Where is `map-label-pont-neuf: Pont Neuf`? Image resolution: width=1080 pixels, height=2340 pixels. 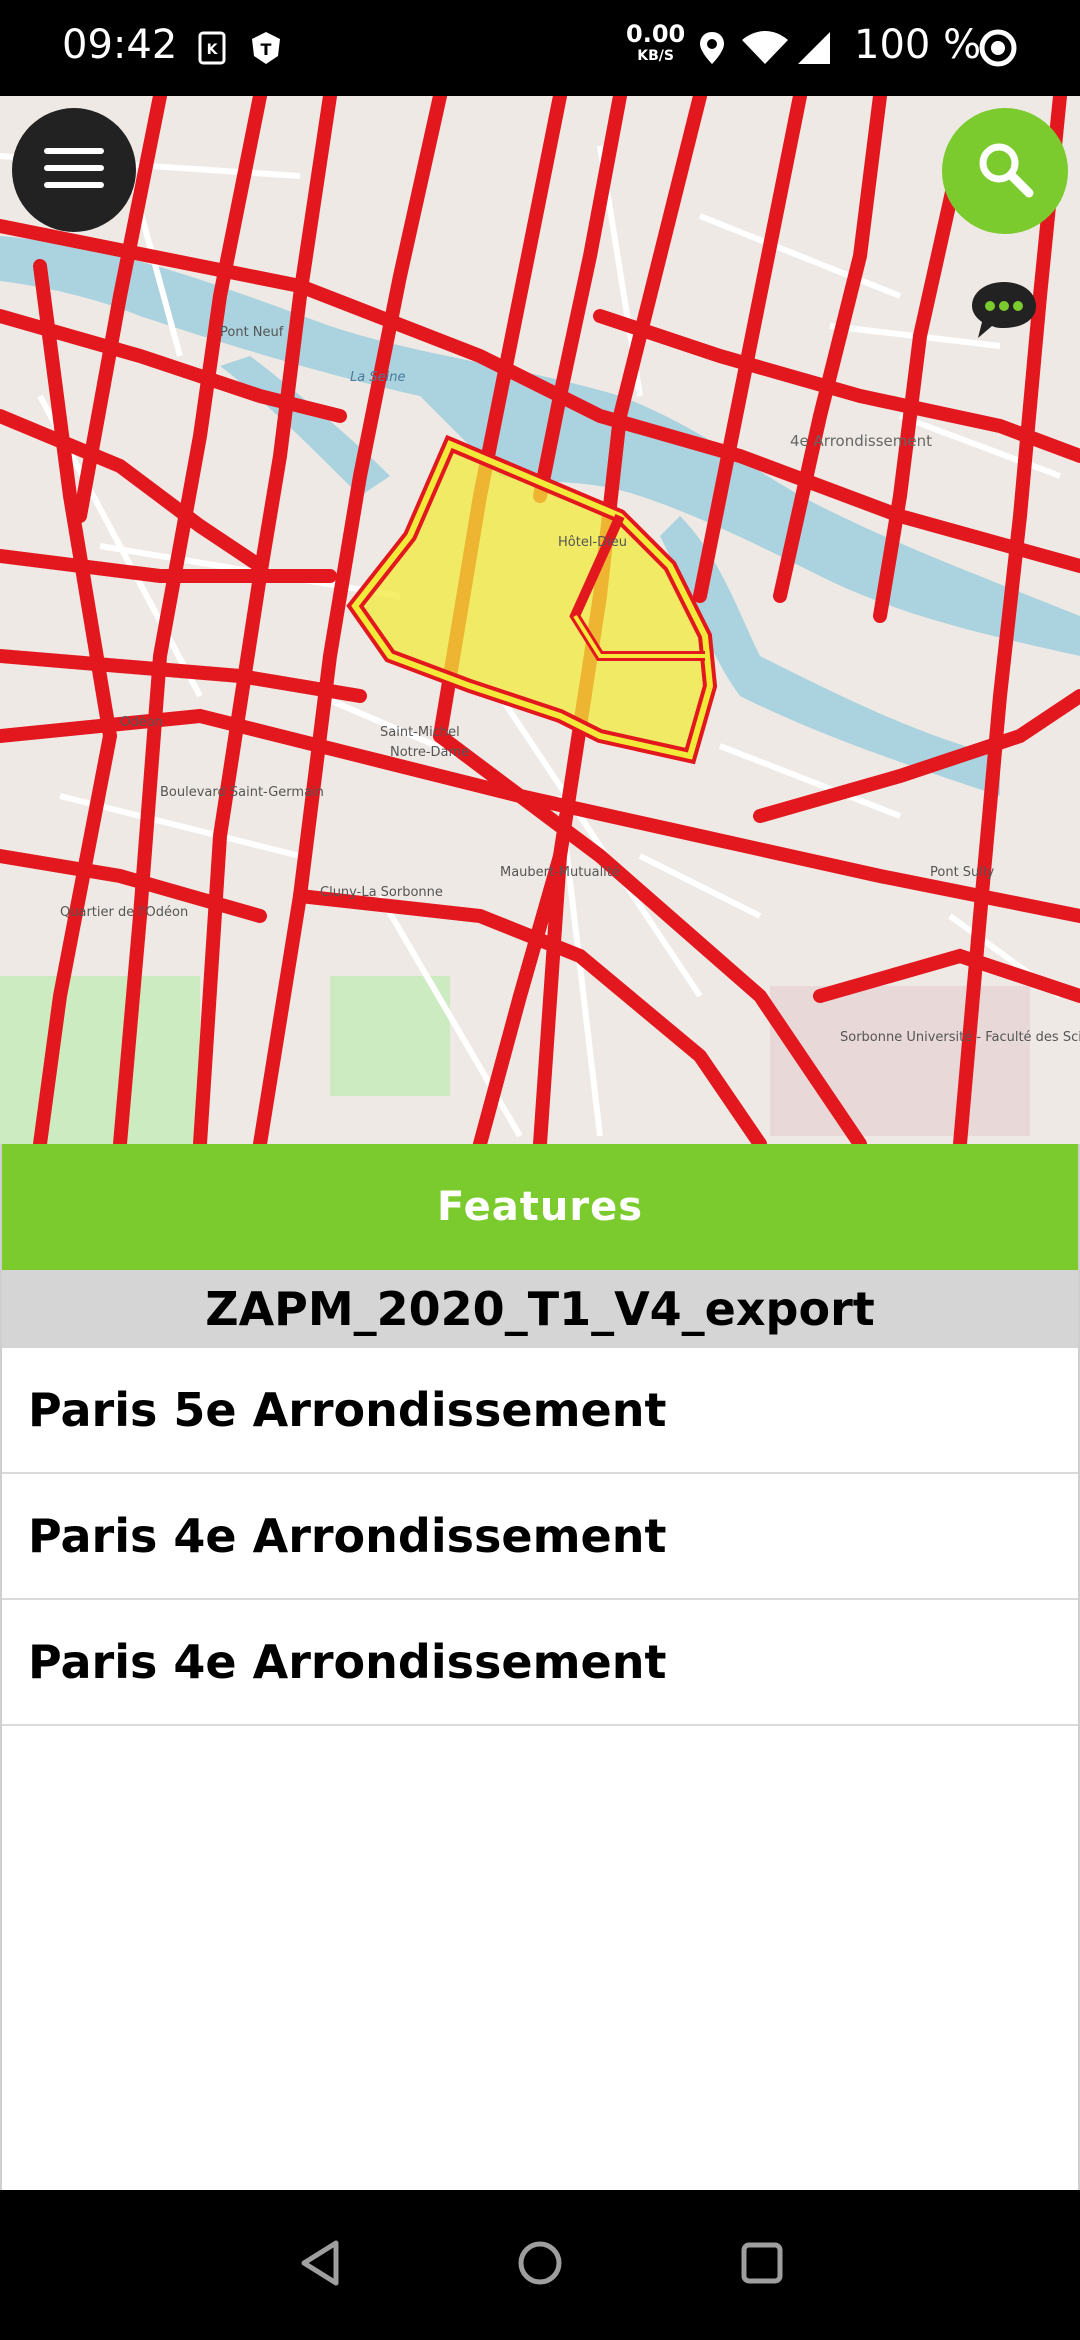 map-label-pont-neuf: Pont Neuf is located at coordinates (252, 332).